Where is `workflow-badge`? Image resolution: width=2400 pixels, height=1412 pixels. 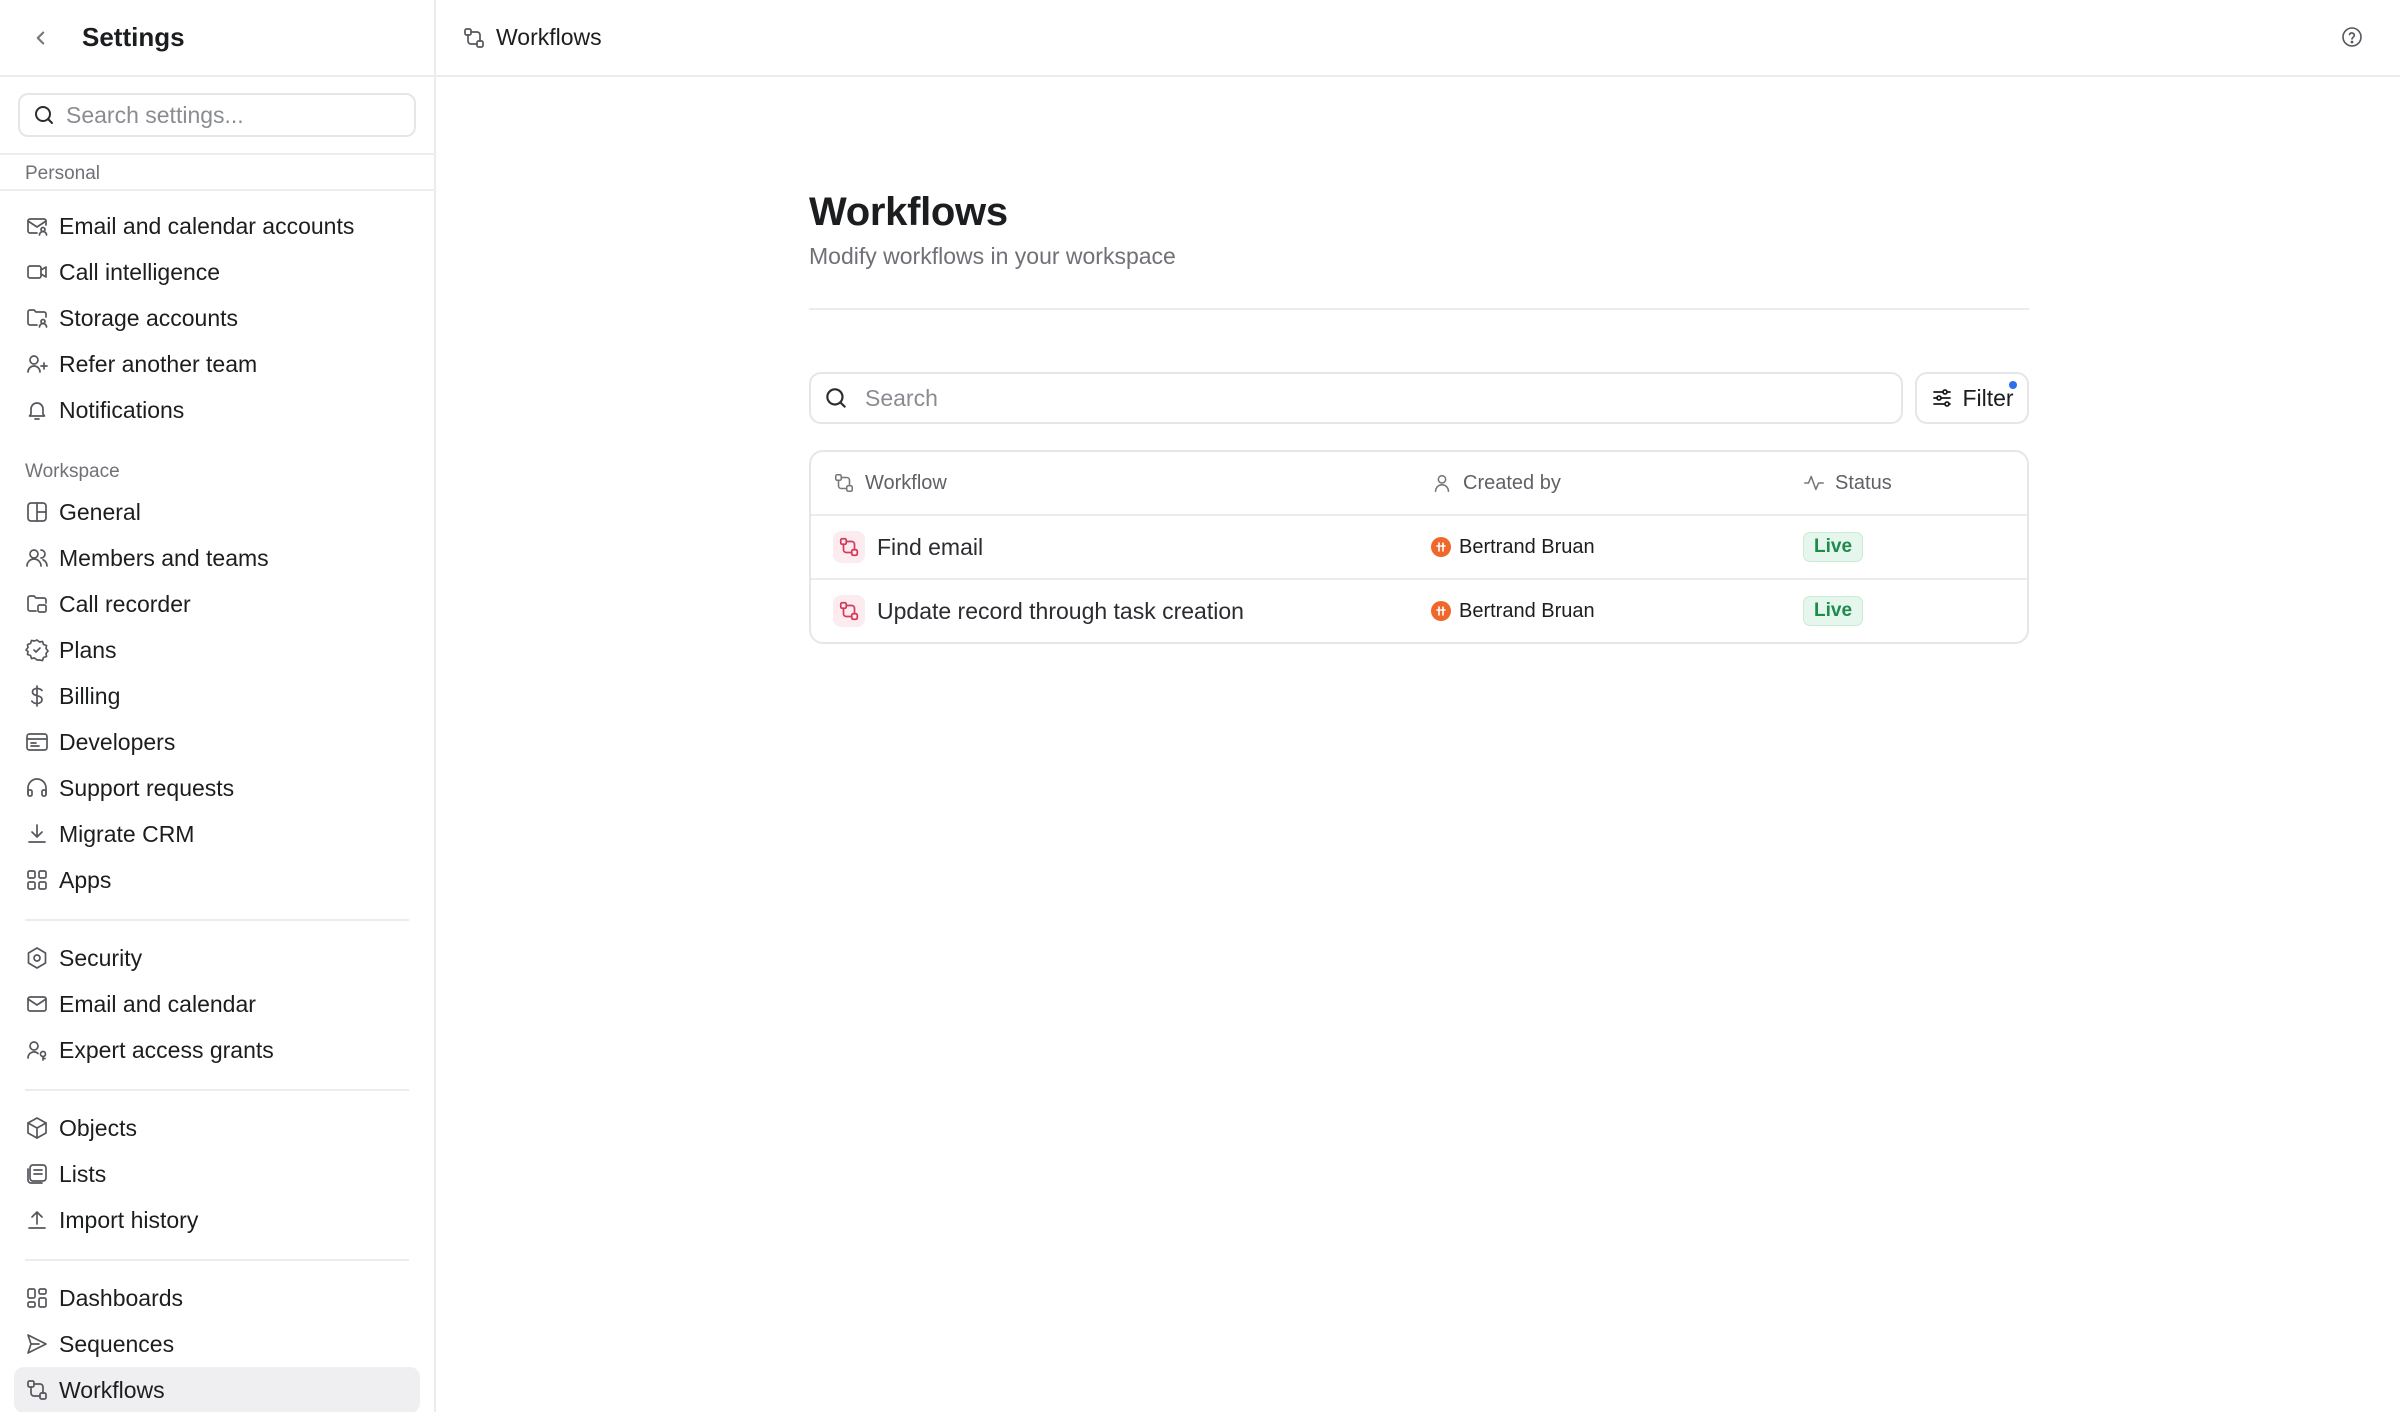 workflow-badge is located at coordinates (849, 611).